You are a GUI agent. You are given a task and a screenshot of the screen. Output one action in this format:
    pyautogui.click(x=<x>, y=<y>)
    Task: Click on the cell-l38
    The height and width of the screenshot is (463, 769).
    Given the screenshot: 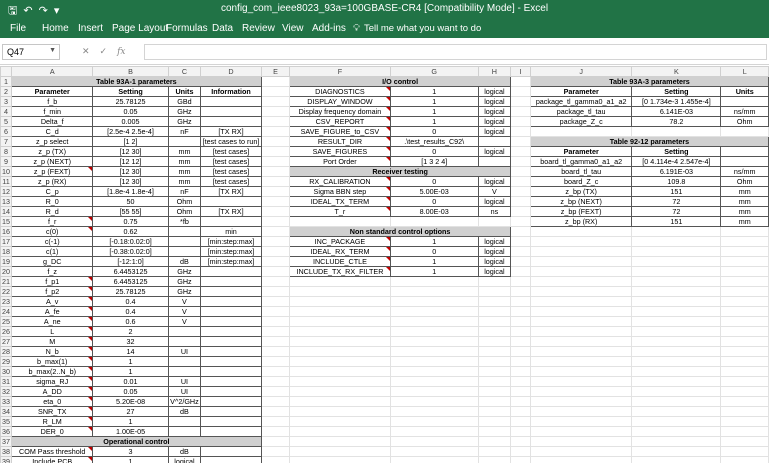 What is the action you would take?
    pyautogui.click(x=744, y=451)
    